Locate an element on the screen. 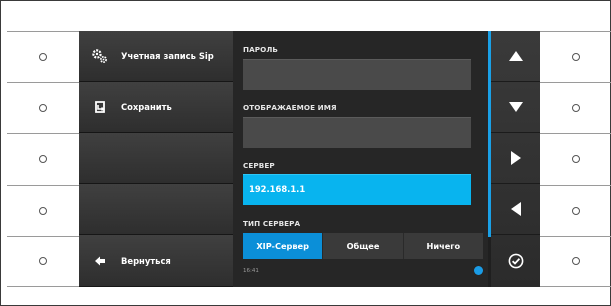 The width and height of the screenshot is (611, 306). left-hardware-buttons is located at coordinates (43, 159).